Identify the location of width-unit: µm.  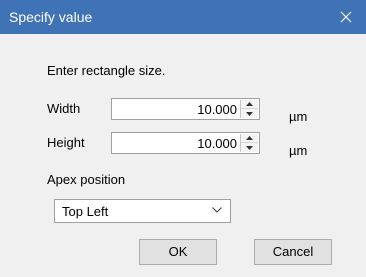
(298, 116).